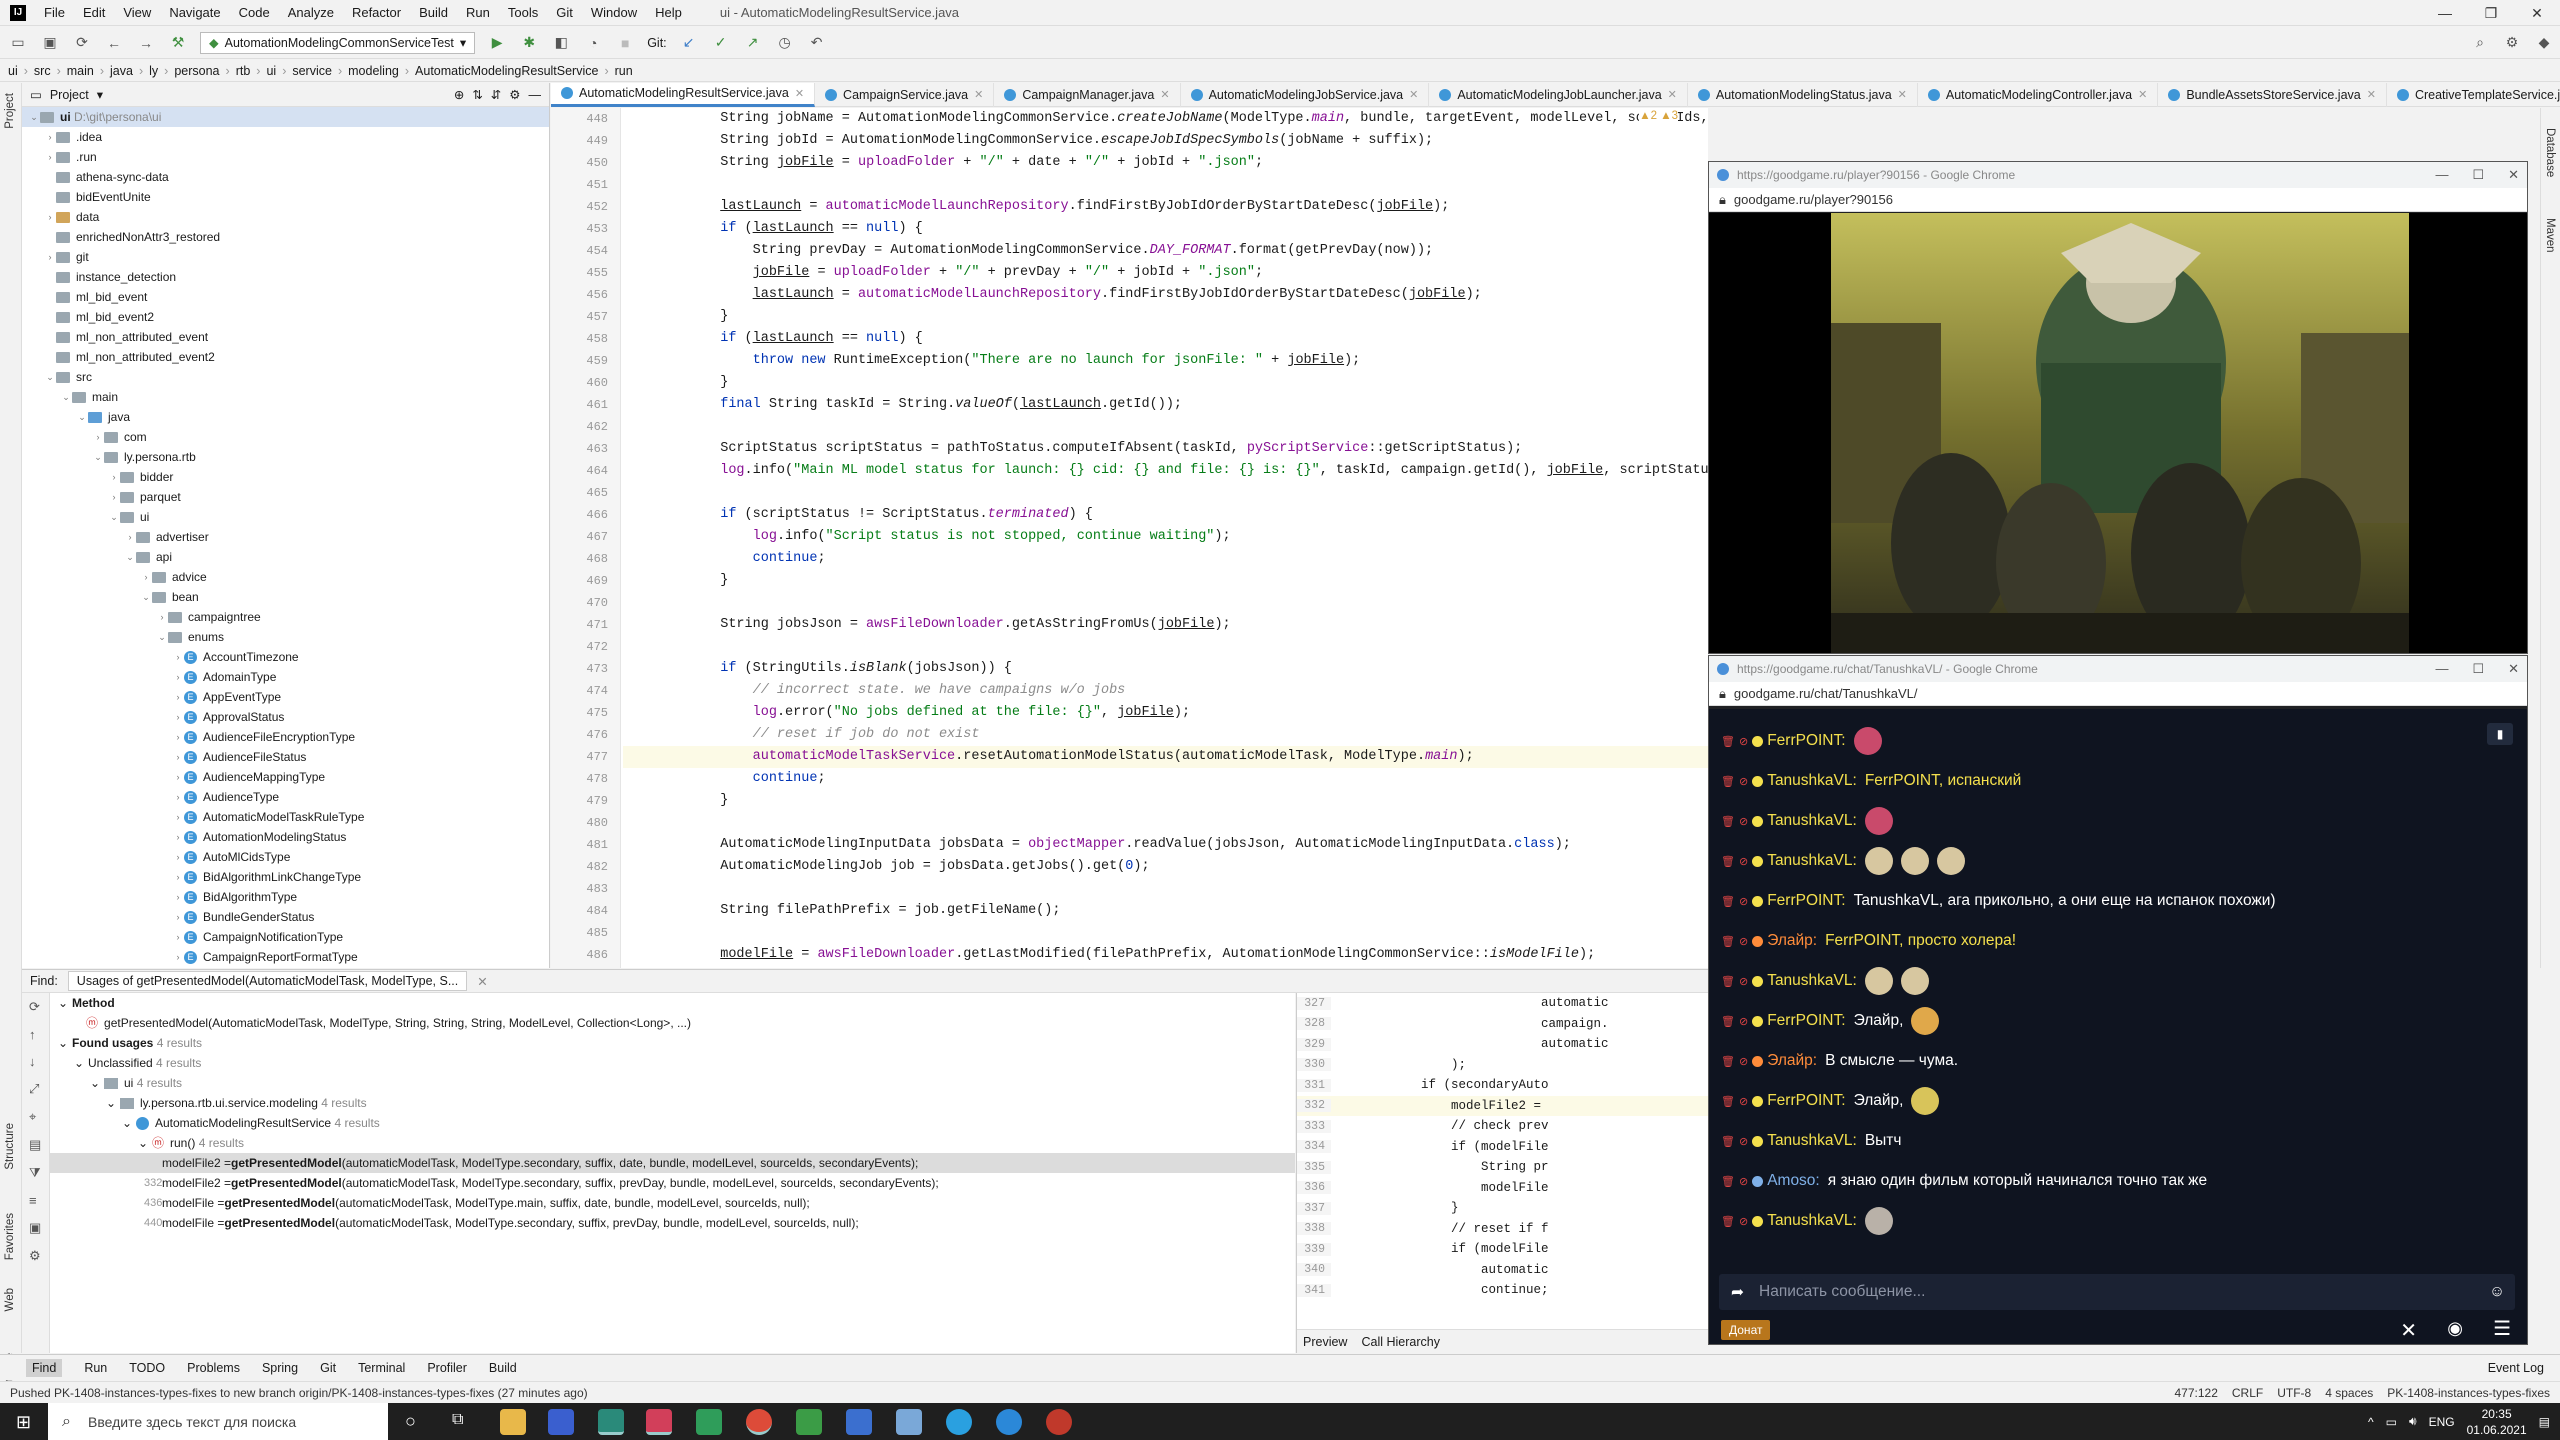 This screenshot has height=1440, width=2560. I want to click on preview-icon: ▣, so click(35, 1228).